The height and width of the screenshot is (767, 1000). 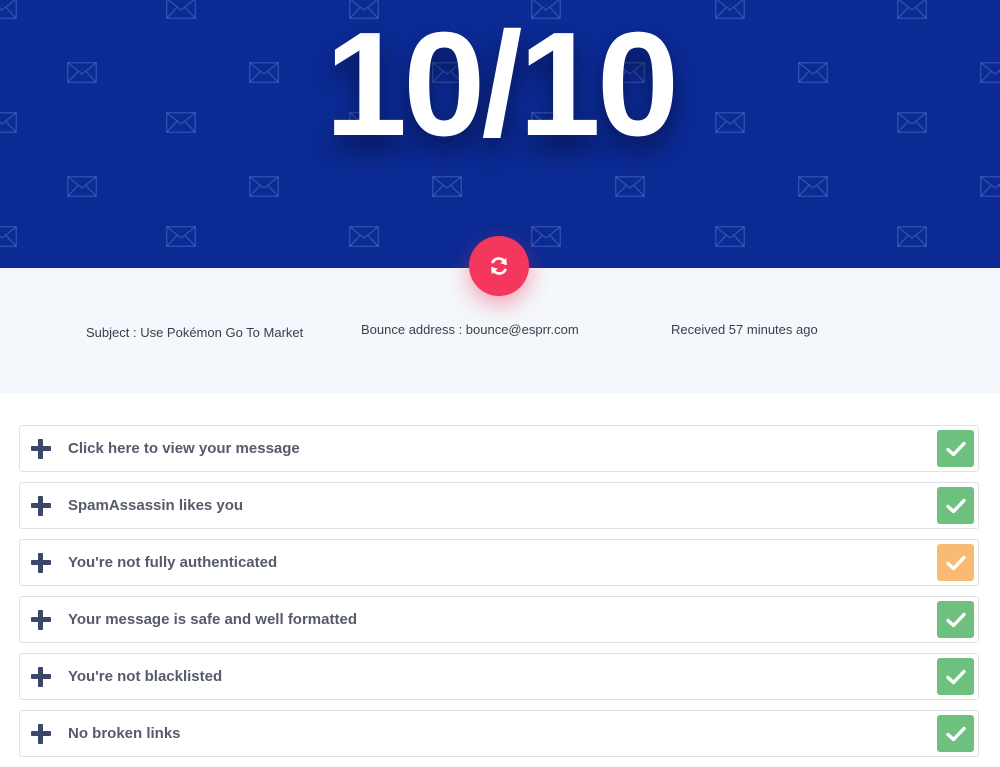 I want to click on subject-text: Subject : Use Pokémon Go To Market, so click(x=195, y=332).